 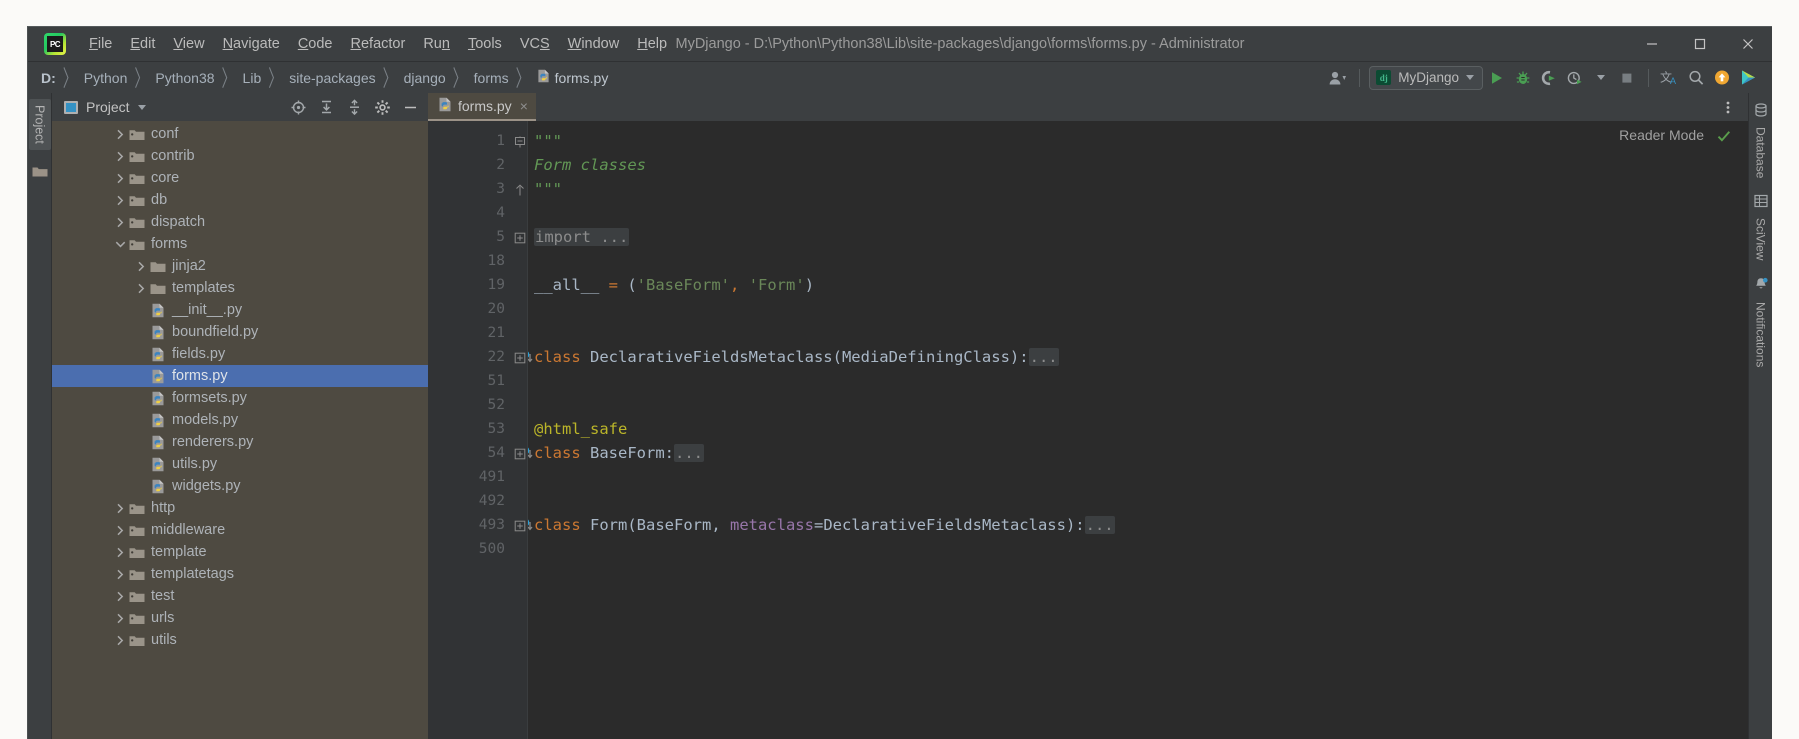 What do you see at coordinates (1722, 78) in the screenshot?
I see `arrow-up-circle-icon` at bounding box center [1722, 78].